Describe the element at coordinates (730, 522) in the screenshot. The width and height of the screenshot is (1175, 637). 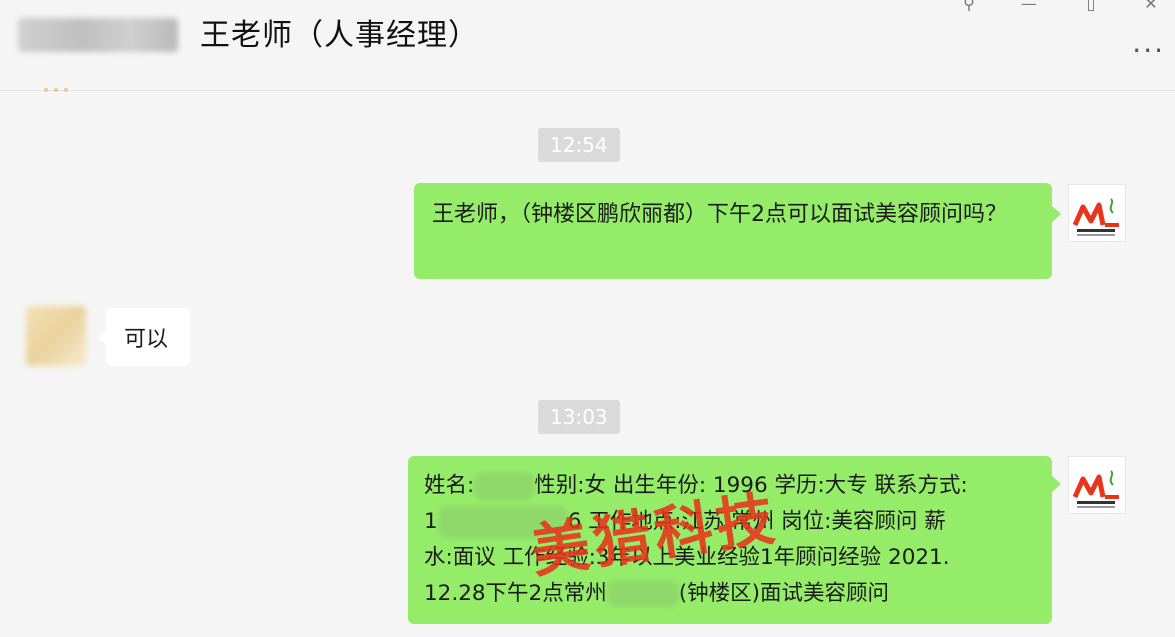
I see `message-line: 16 工作地点:江苏 常州 岗位:美容顾问 薪` at that location.